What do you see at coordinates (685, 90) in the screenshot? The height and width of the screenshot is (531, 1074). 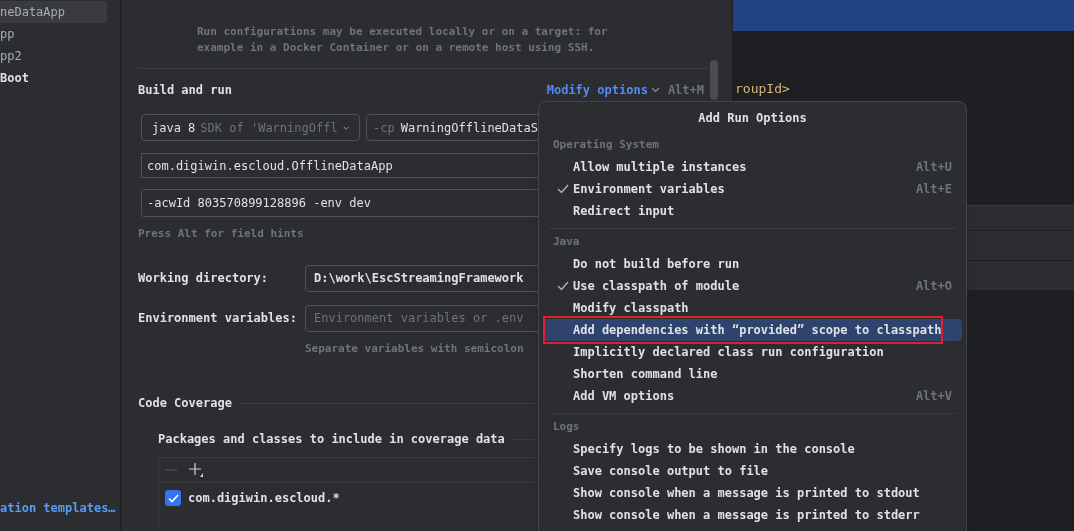 I see `shortcut-label: Alt+M` at bounding box center [685, 90].